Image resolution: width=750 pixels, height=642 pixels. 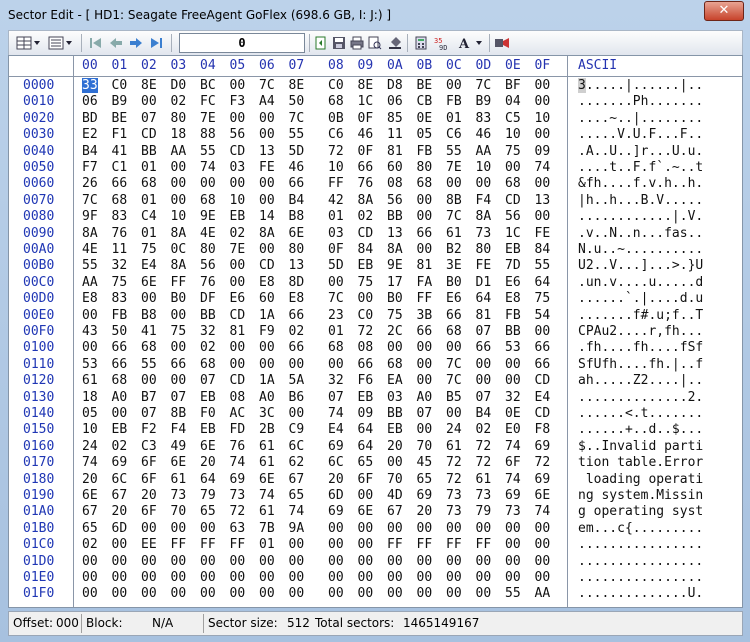 I want to click on ascii-text: ....t..F.f`.~..t, so click(x=640, y=167).